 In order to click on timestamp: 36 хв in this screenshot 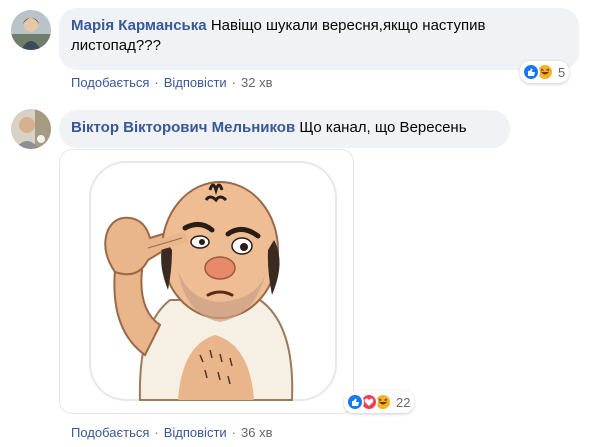, I will do `click(256, 432)`.